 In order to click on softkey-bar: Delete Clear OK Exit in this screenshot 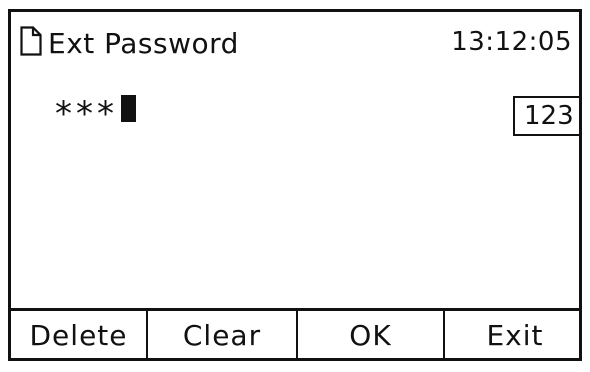, I will do `click(295, 333)`.